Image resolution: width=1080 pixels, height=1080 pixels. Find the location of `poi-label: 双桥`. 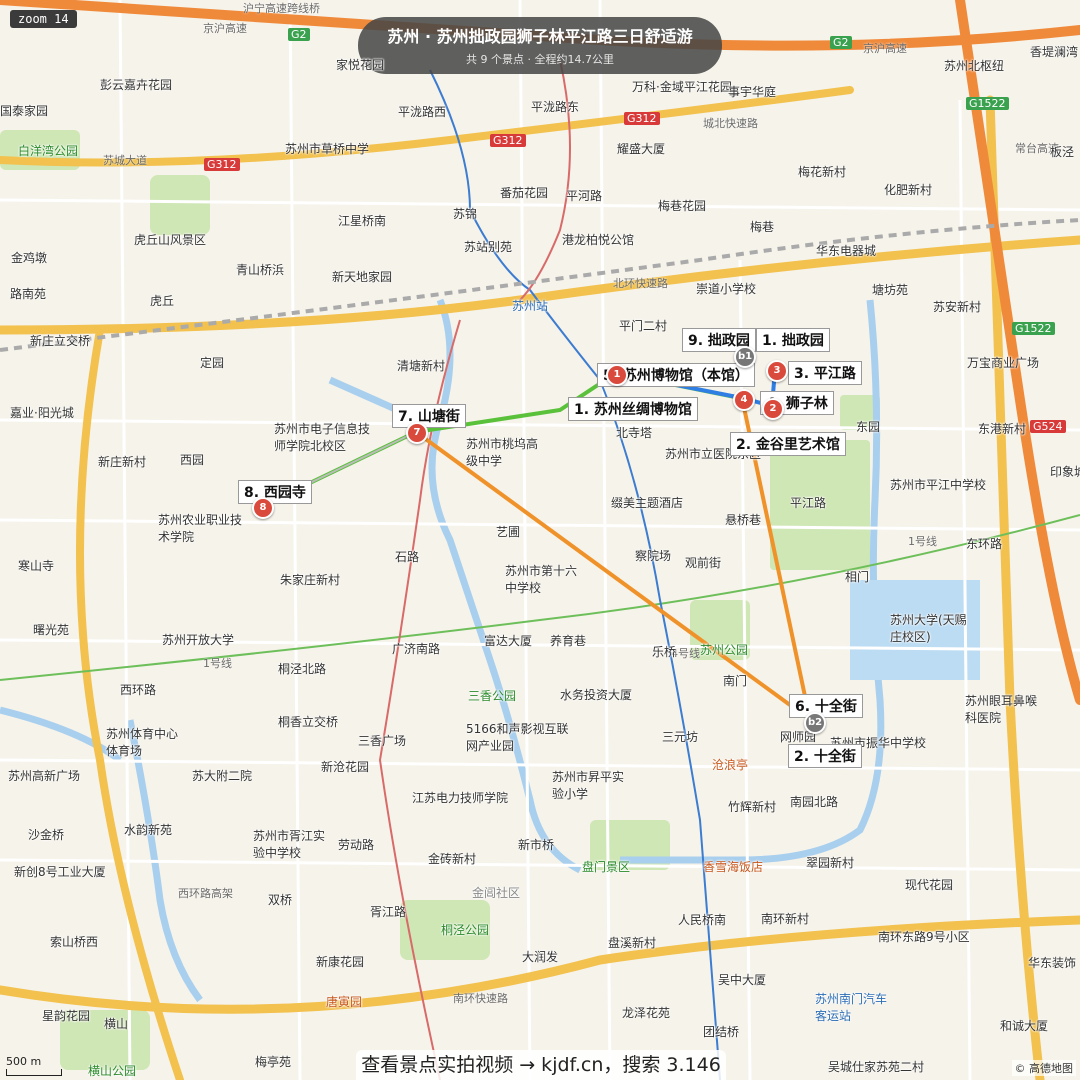

poi-label: 双桥 is located at coordinates (280, 900).